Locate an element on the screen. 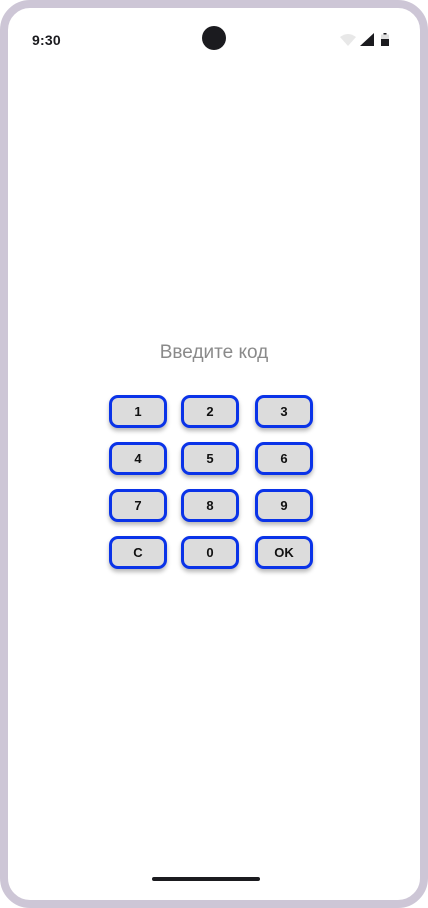  key-1: 1 is located at coordinates (138, 411).